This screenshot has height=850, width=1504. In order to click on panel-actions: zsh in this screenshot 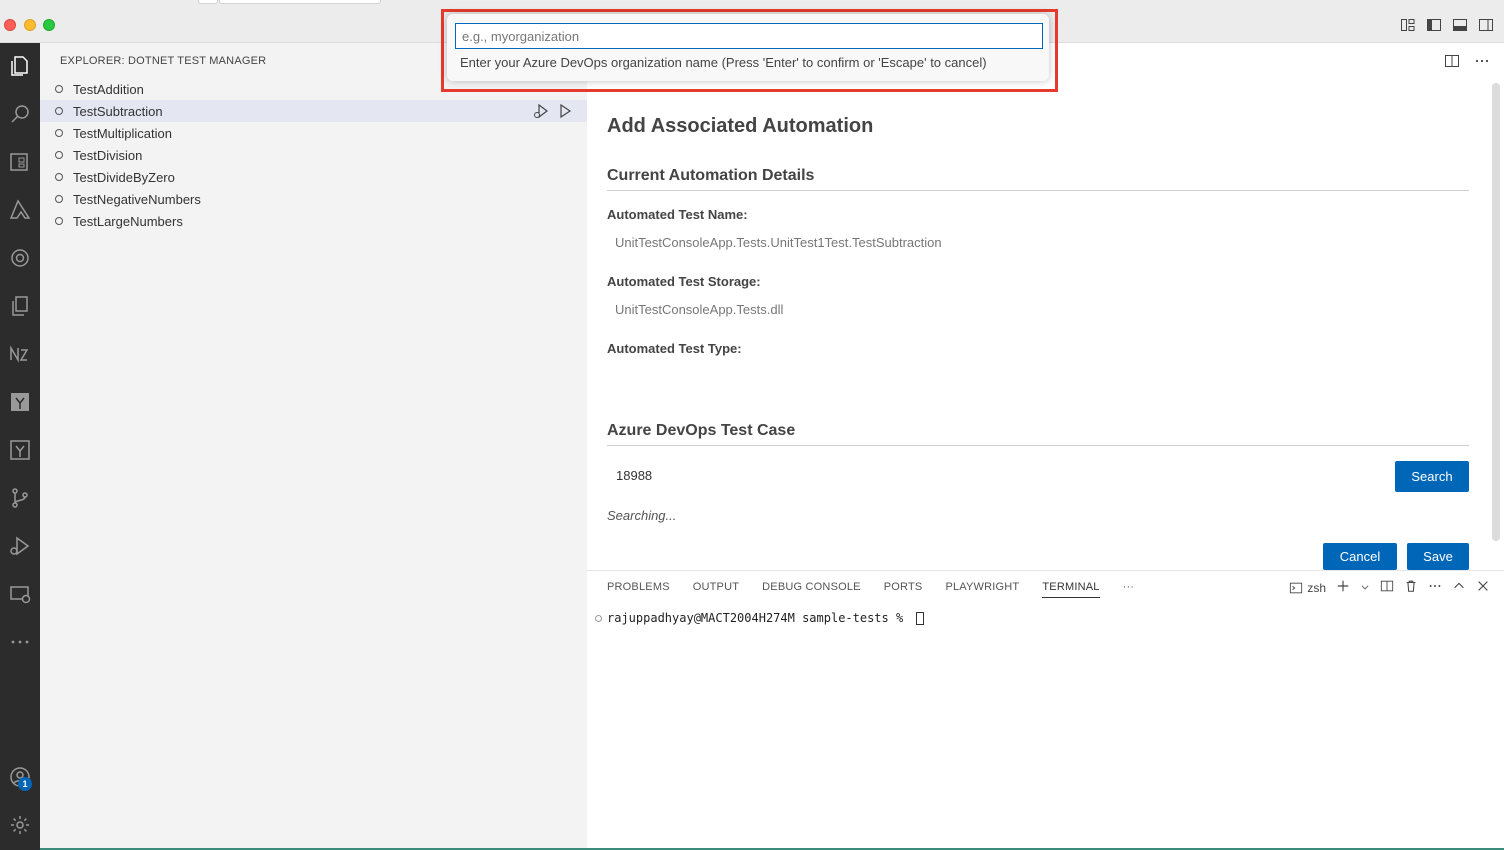, I will do `click(1389, 587)`.